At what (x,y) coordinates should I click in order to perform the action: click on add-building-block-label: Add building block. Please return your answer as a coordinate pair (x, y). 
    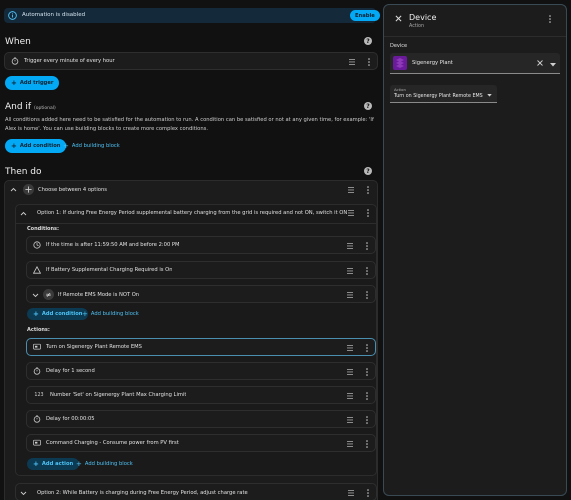
    Looking at the image, I should click on (114, 314).